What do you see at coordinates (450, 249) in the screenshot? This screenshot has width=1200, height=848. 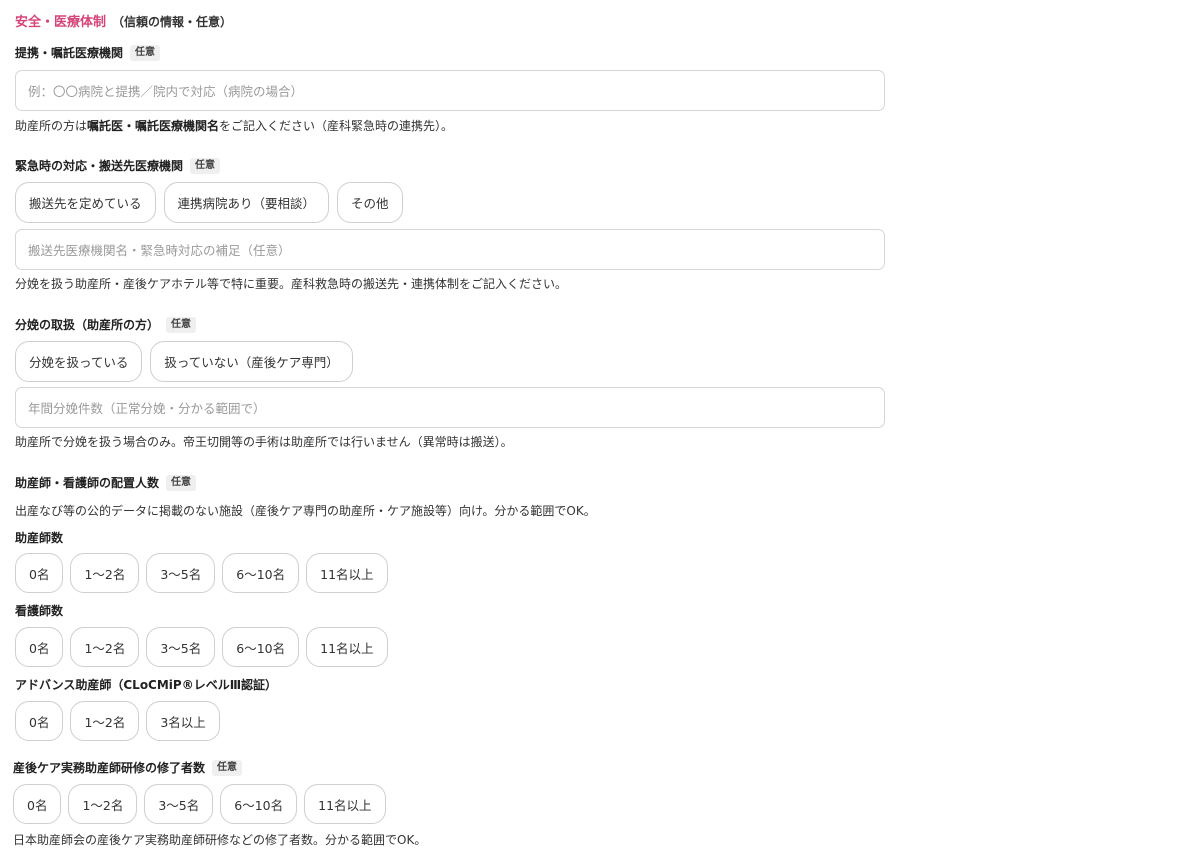 I see `emergency-input: 搬送先医療機関名・緊急時対応の補足（任意）` at bounding box center [450, 249].